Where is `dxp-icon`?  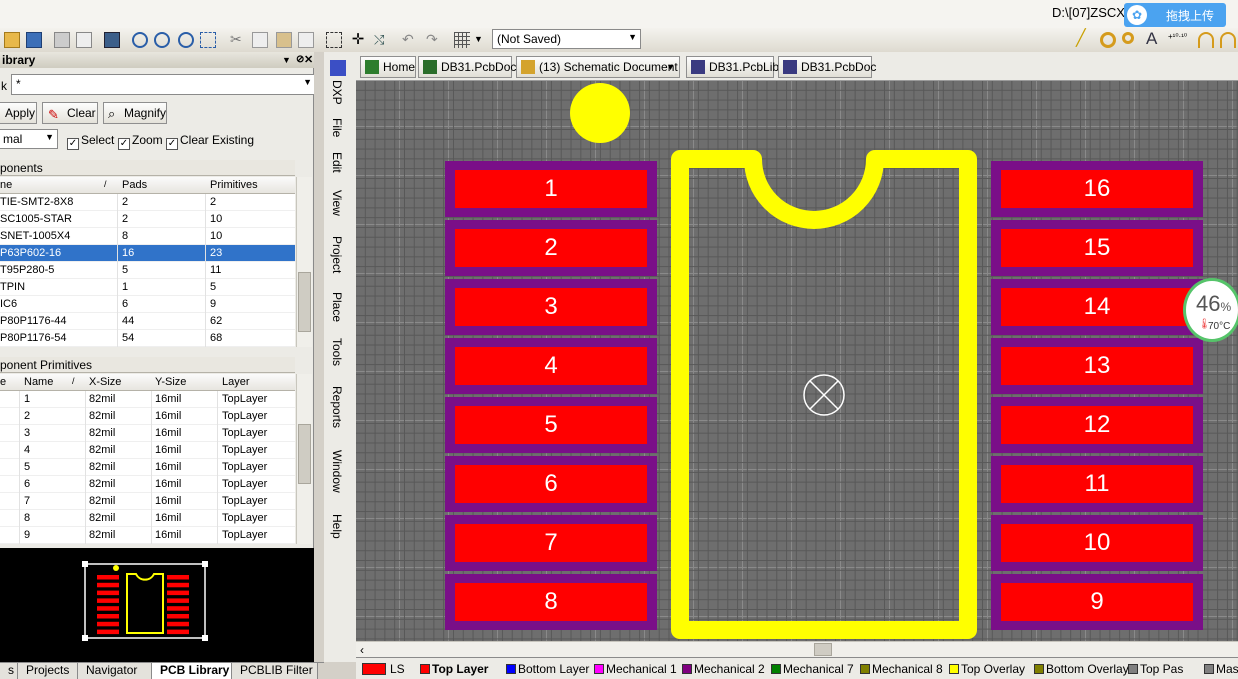
dxp-icon is located at coordinates (338, 68).